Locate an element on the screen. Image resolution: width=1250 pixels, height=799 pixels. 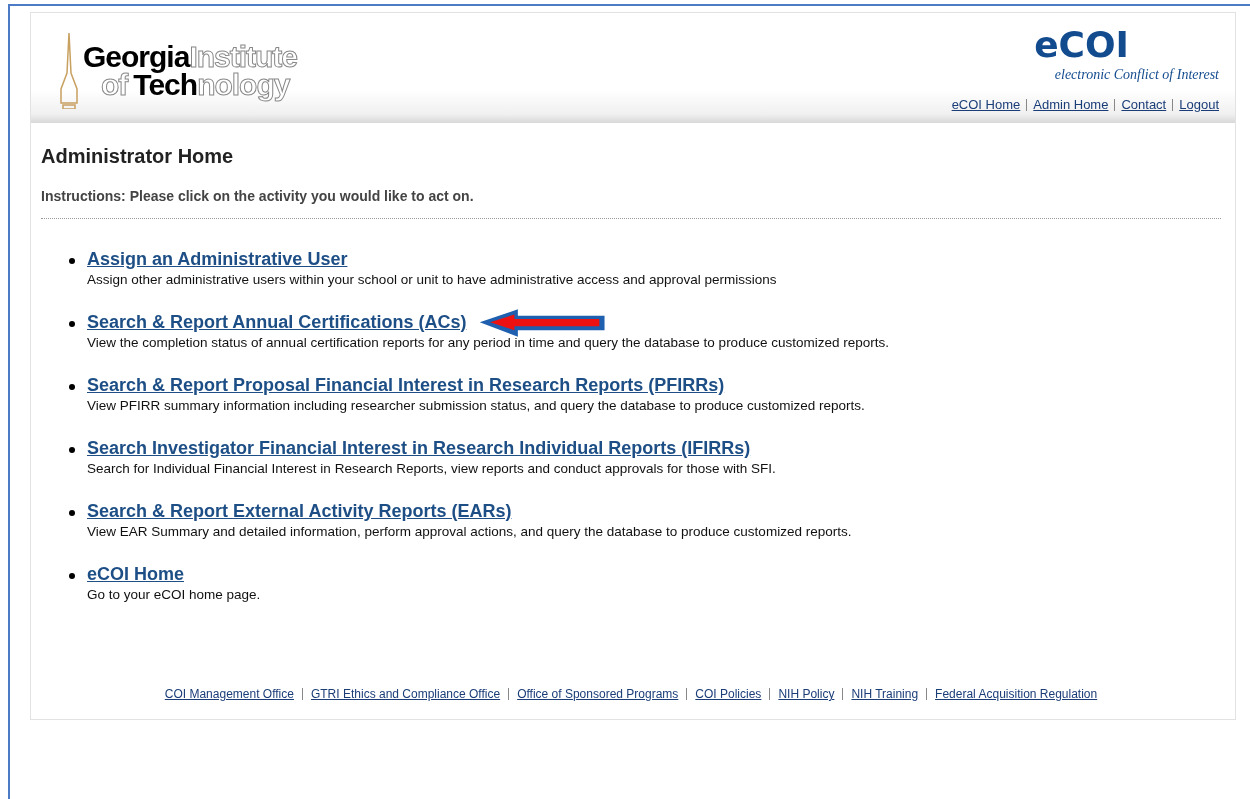
footer-link: NIH Training is located at coordinates (885, 694).